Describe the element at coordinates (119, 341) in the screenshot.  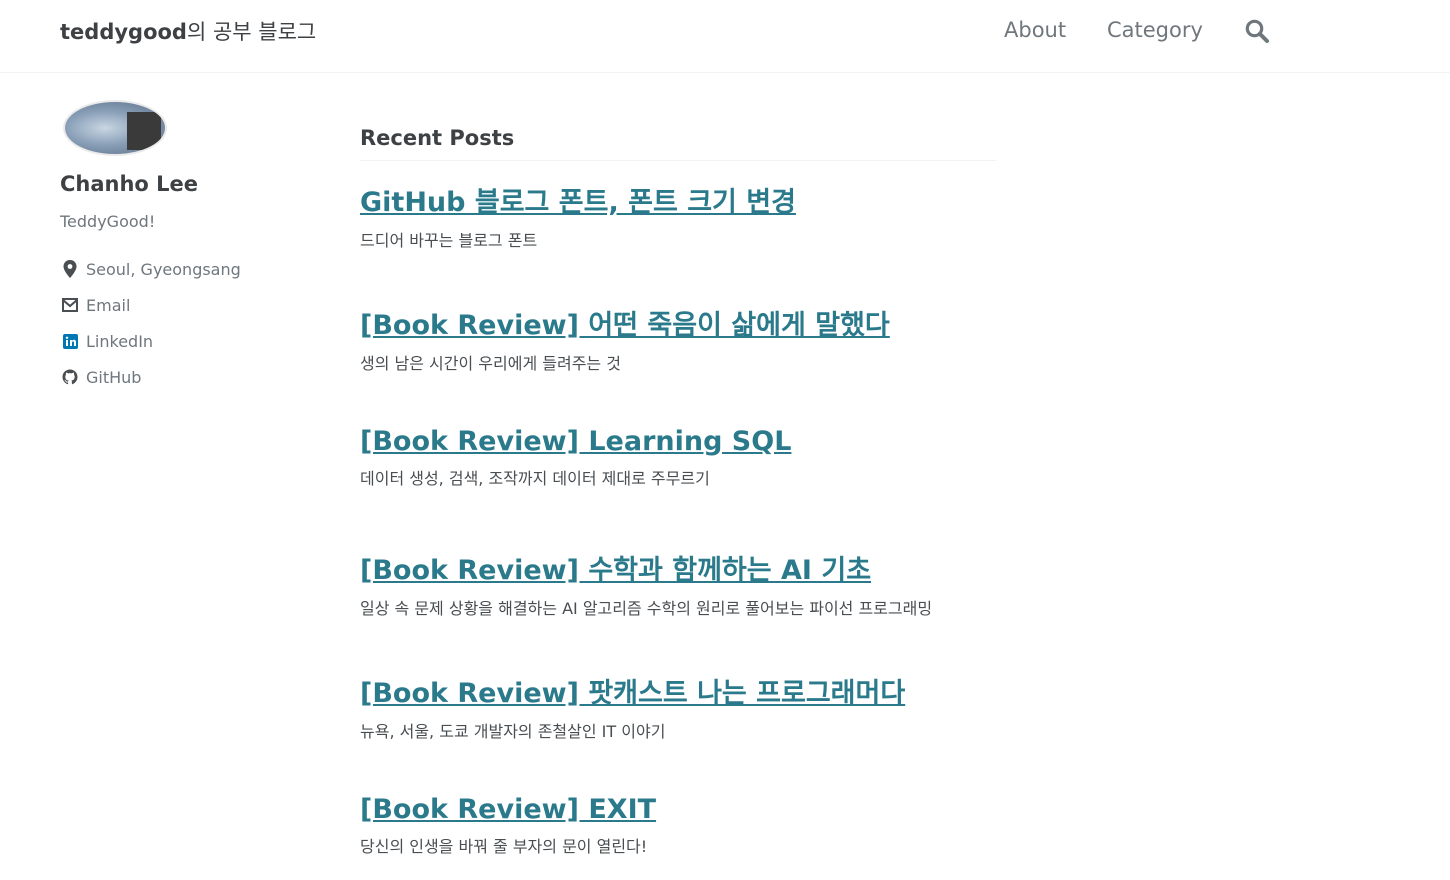
I see `linkedin-label: LinkedIn` at that location.